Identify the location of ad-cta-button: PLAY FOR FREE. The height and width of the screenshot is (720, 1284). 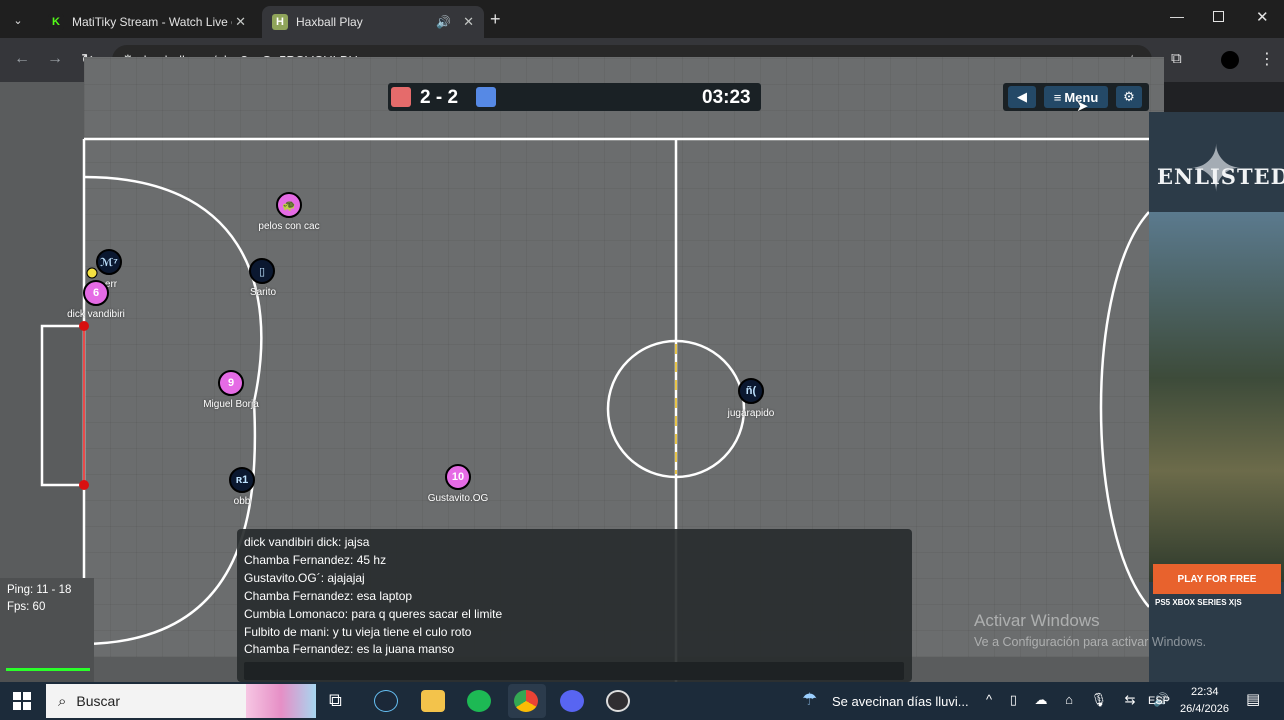
(1217, 579).